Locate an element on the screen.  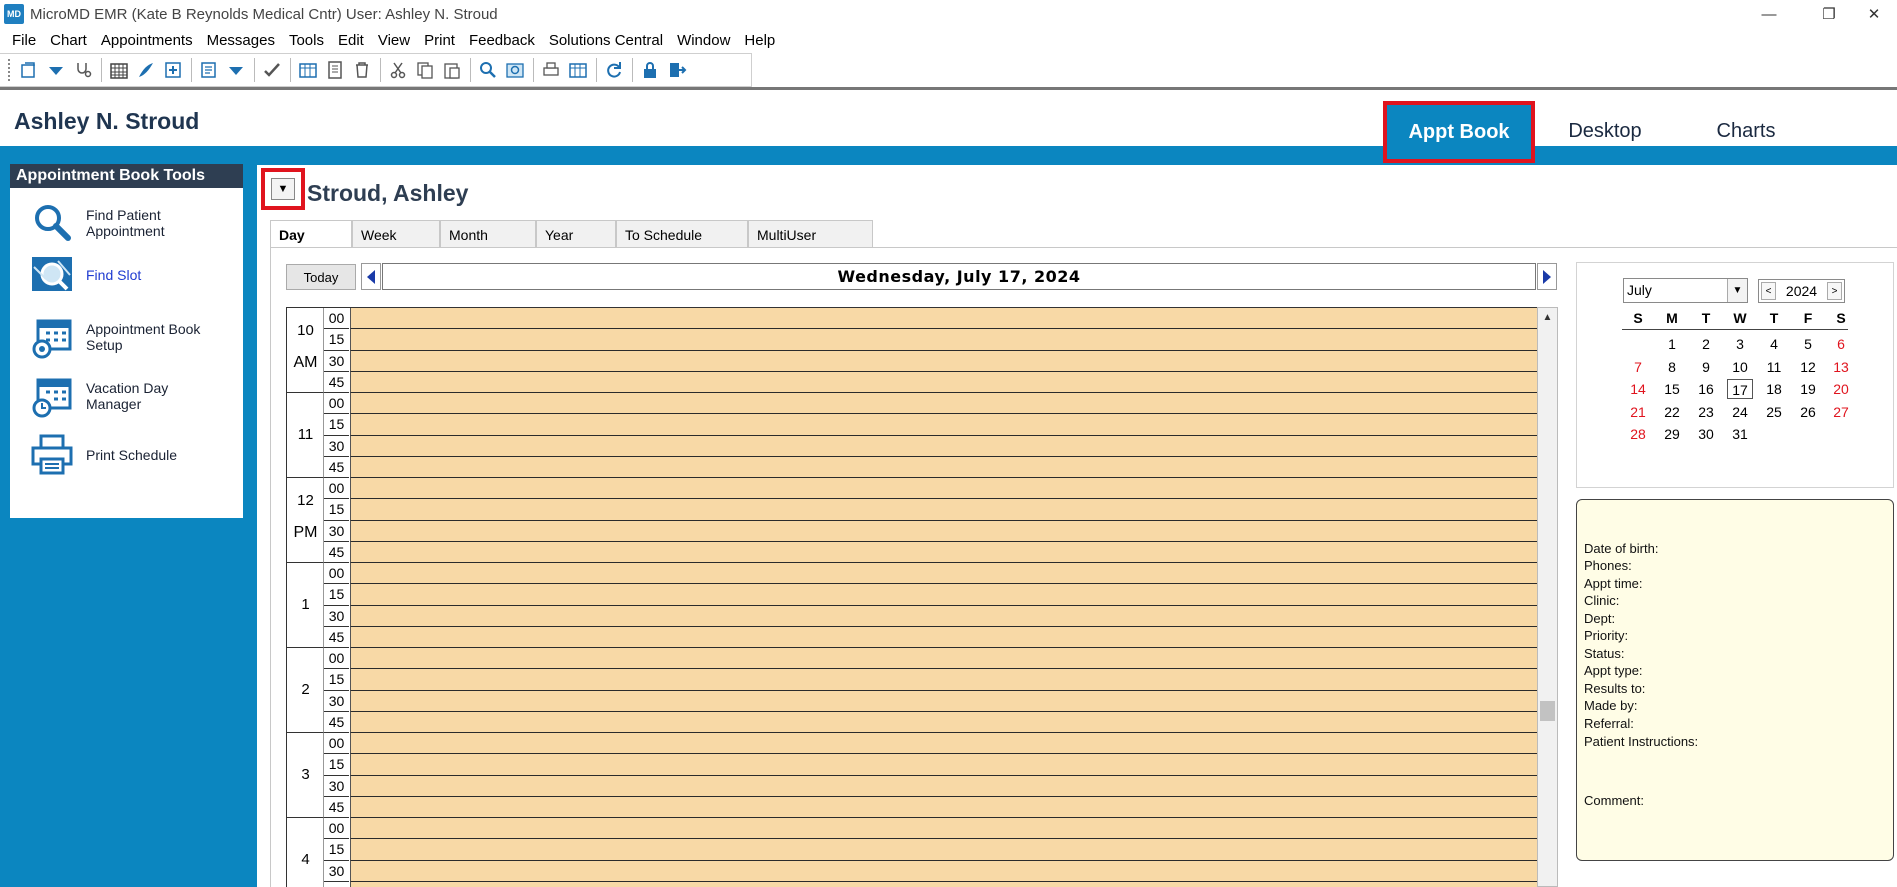
menu-solutions-central: Solutions Central is located at coordinates (606, 40).